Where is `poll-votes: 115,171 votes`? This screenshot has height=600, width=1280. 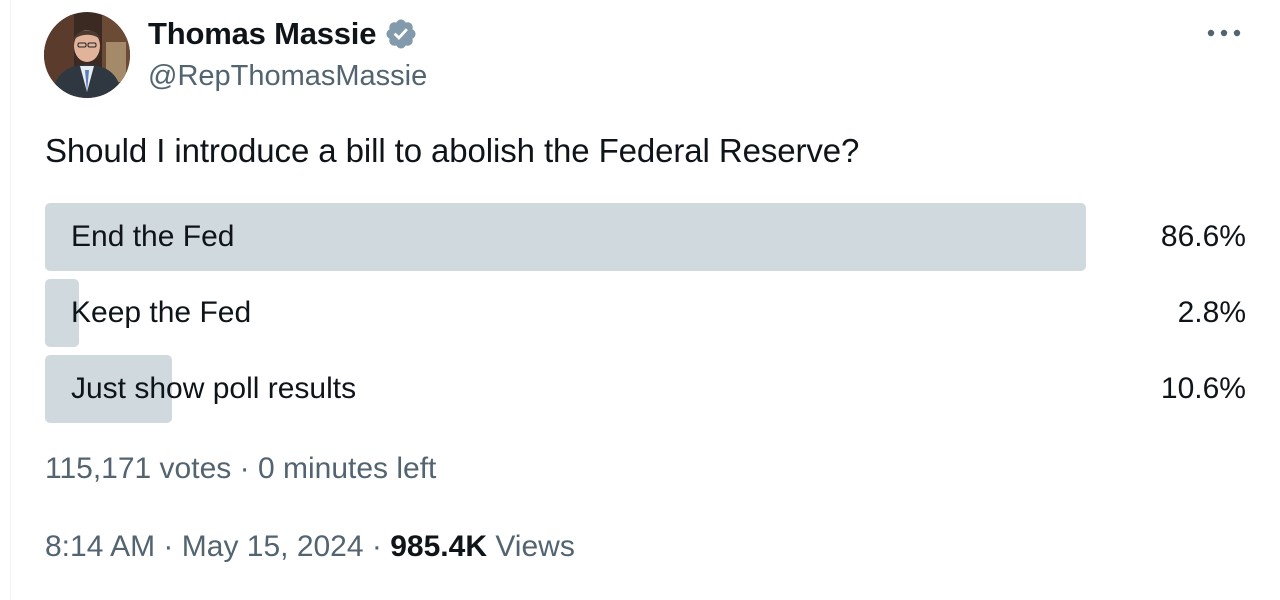 poll-votes: 115,171 votes is located at coordinates (138, 468).